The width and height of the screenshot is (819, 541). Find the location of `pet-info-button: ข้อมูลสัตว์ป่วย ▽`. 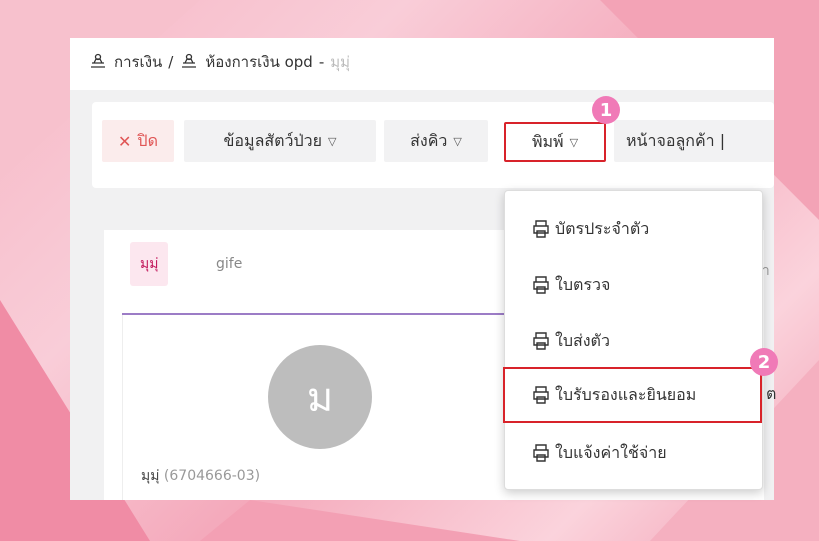

pet-info-button: ข้อมูลสัตว์ป่วย ▽ is located at coordinates (280, 141).